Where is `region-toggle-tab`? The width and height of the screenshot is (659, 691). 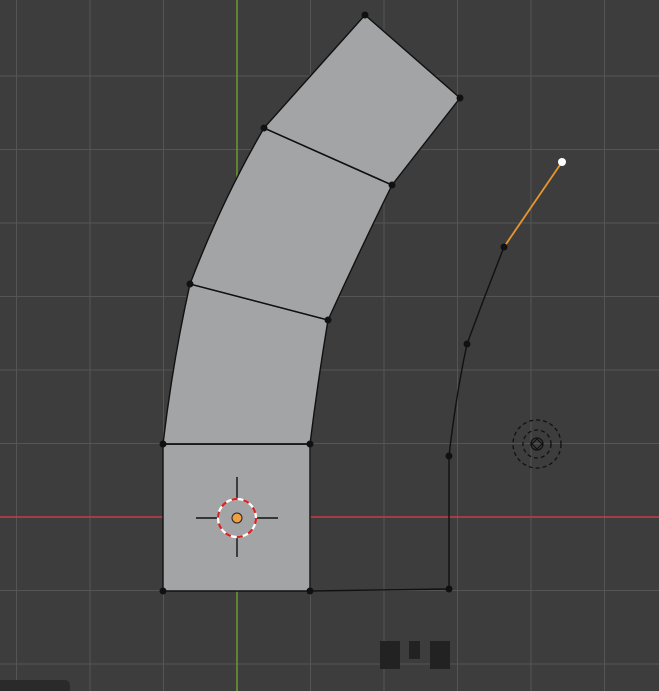
region-toggle-tab is located at coordinates (35, 685).